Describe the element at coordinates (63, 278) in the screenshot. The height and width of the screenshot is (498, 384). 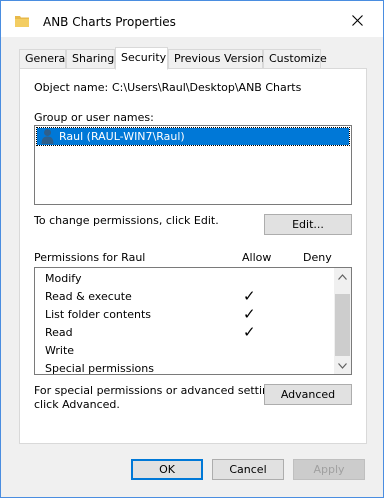
I see `permission-name: Modify` at that location.